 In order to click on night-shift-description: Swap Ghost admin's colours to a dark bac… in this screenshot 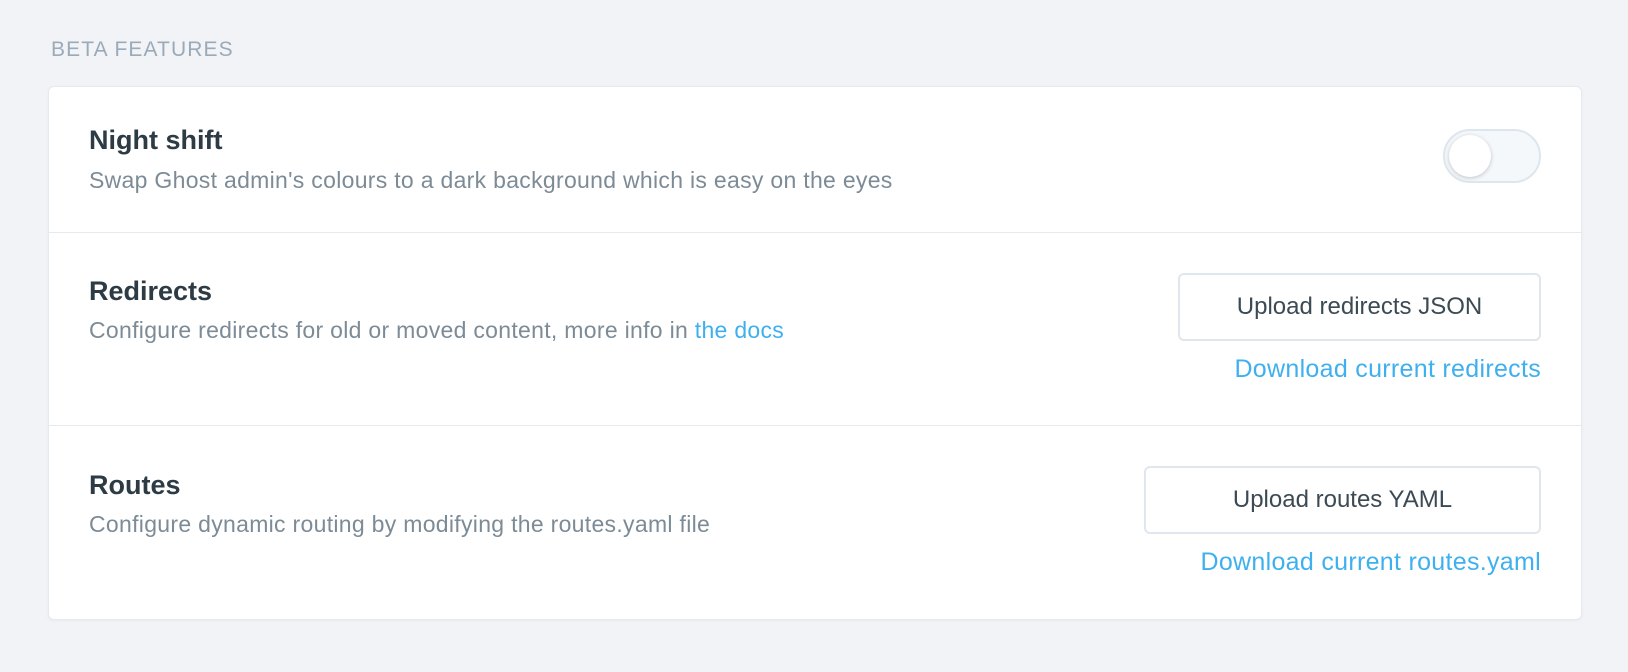, I will do `click(491, 180)`.